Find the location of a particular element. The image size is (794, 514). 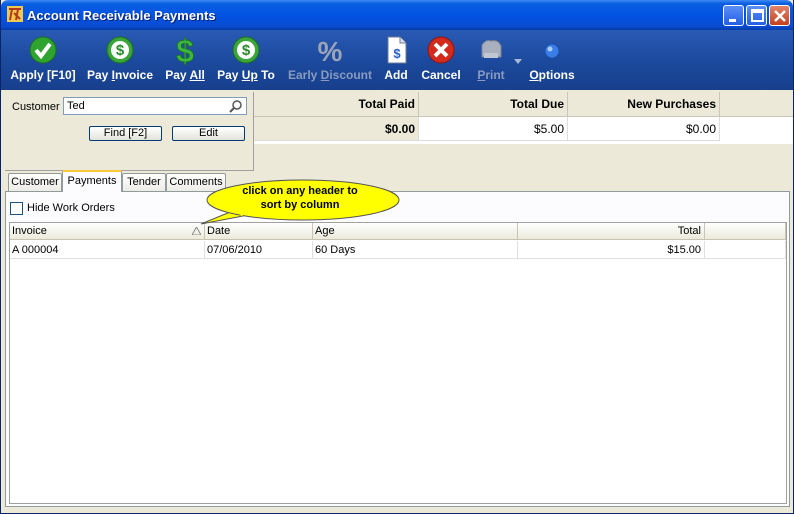

add-document-icon: $ is located at coordinates (397, 50).